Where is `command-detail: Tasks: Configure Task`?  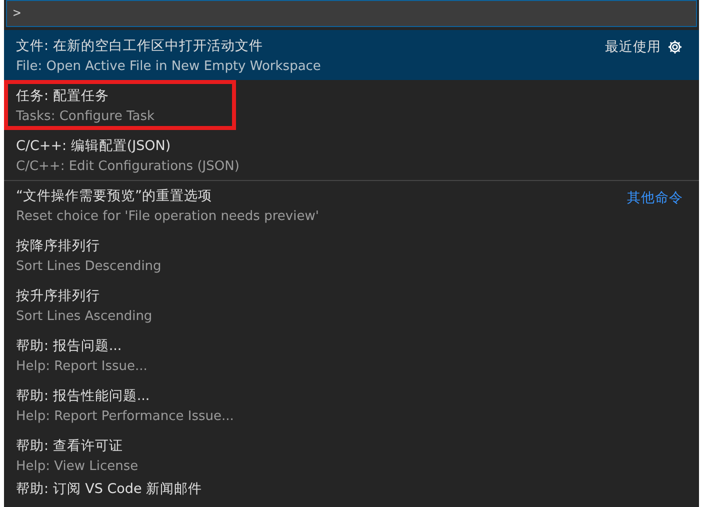 command-detail: Tasks: Configure Task is located at coordinates (85, 116).